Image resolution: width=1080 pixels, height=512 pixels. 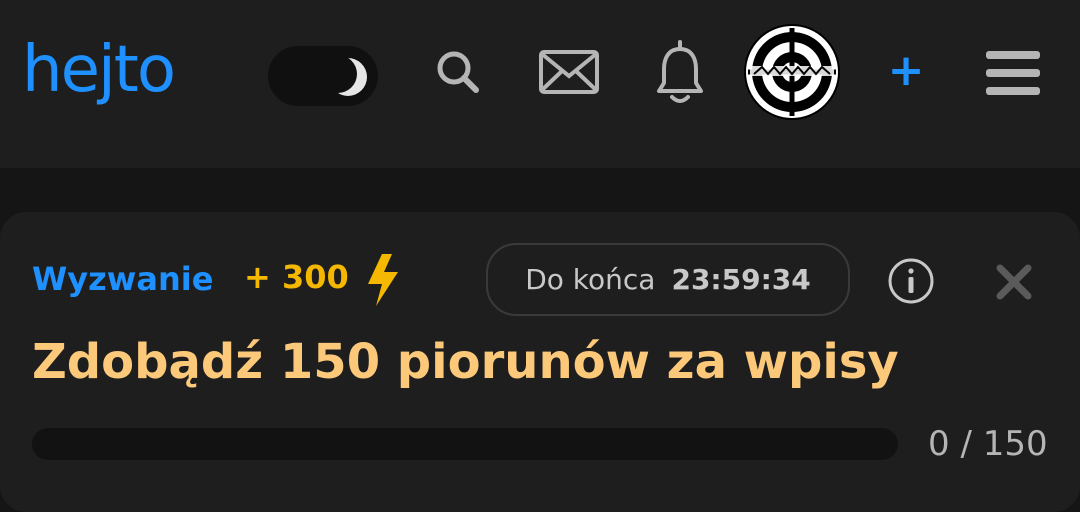 I want to click on search-icon, so click(x=458, y=72).